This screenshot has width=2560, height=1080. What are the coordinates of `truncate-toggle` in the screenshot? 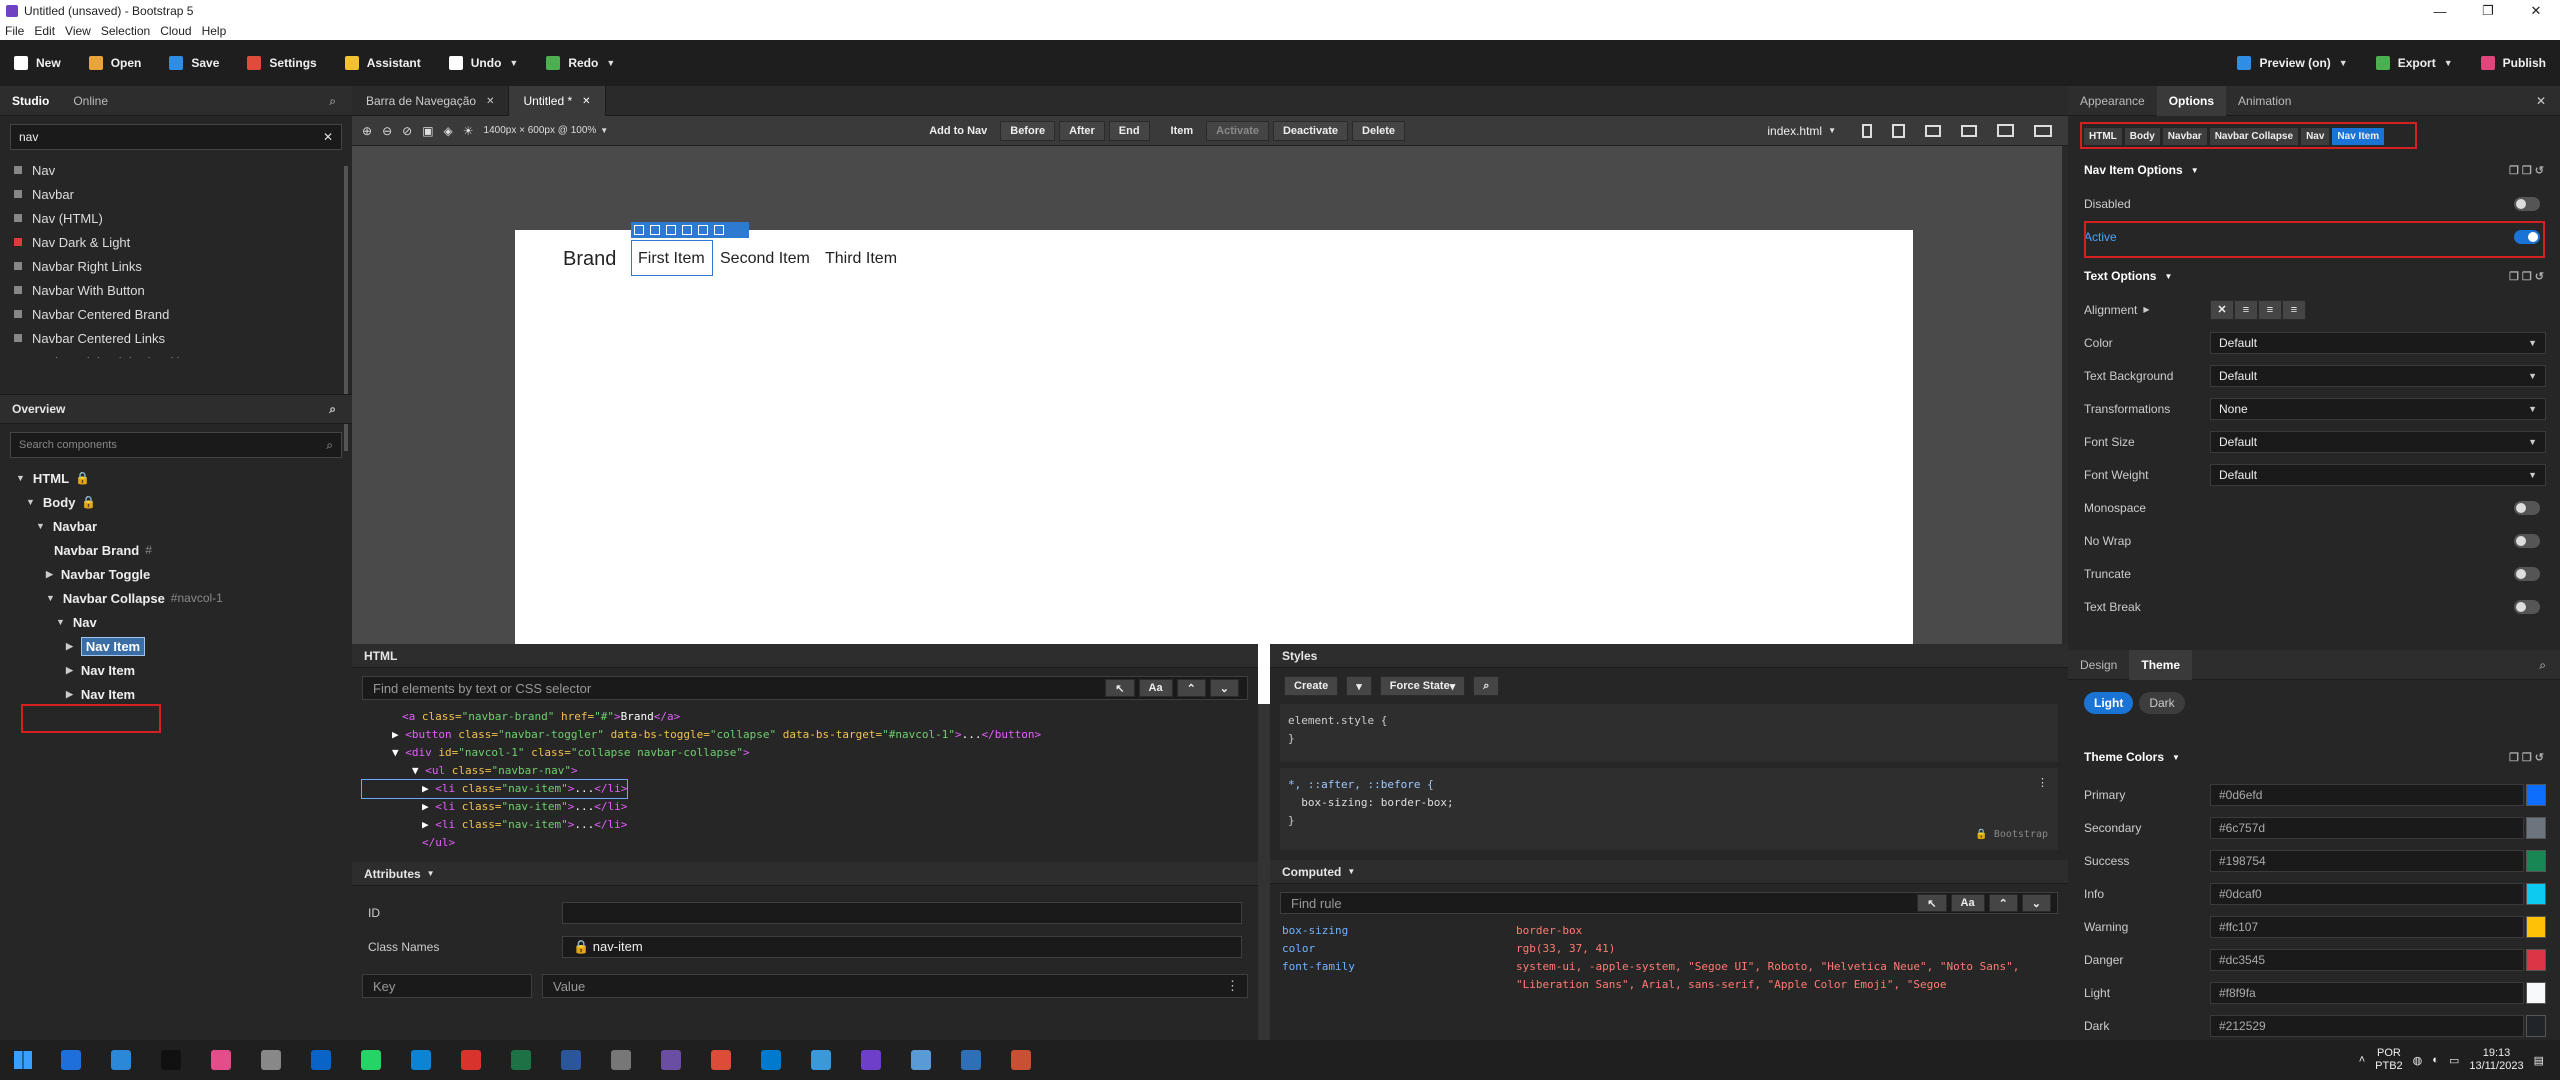 It's located at (2527, 573).